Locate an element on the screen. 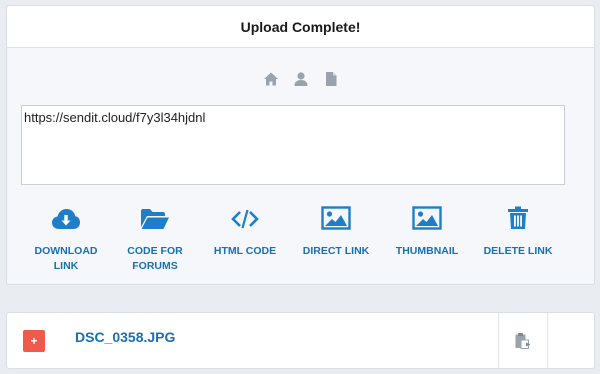 This screenshot has height=374, width=600. code-icon is located at coordinates (245, 217).